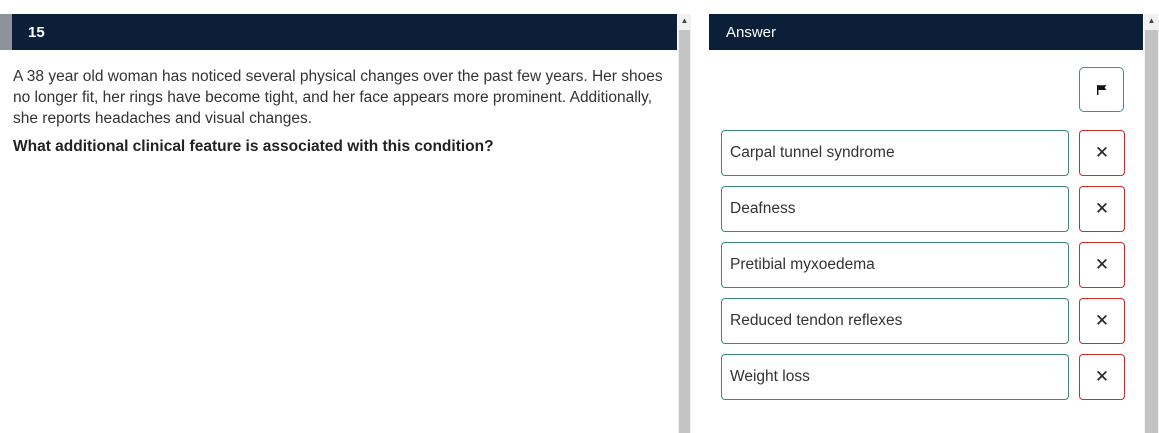 The image size is (1159, 433). I want to click on answer-option: Pretibial myxoedema, so click(895, 265).